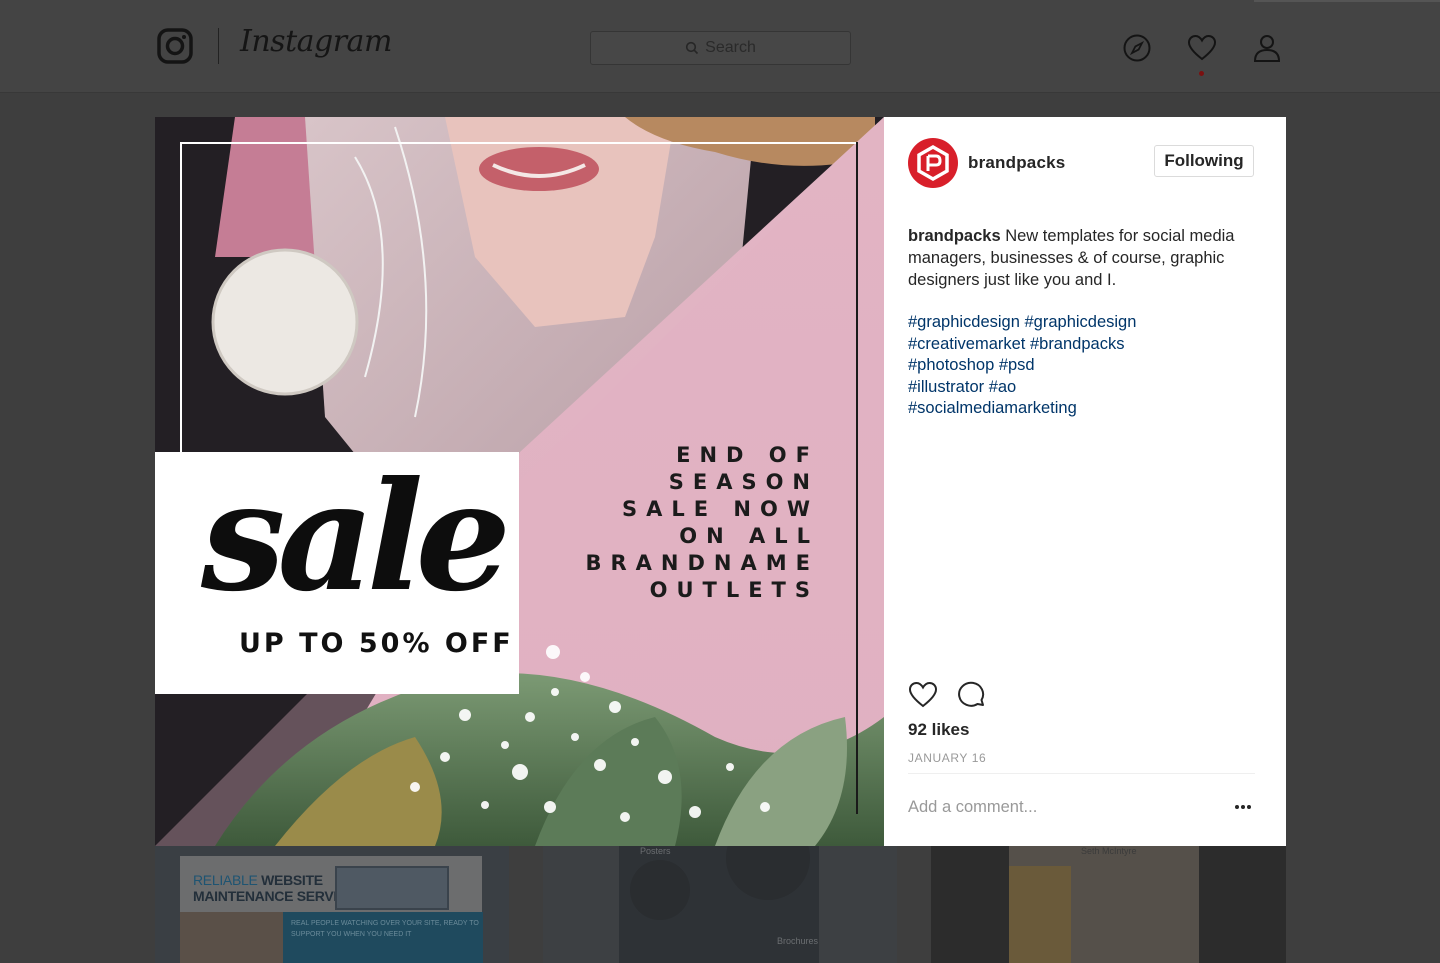 This screenshot has height=963, width=1440. Describe the element at coordinates (923, 695) in the screenshot. I see `like-heart-icon` at that location.